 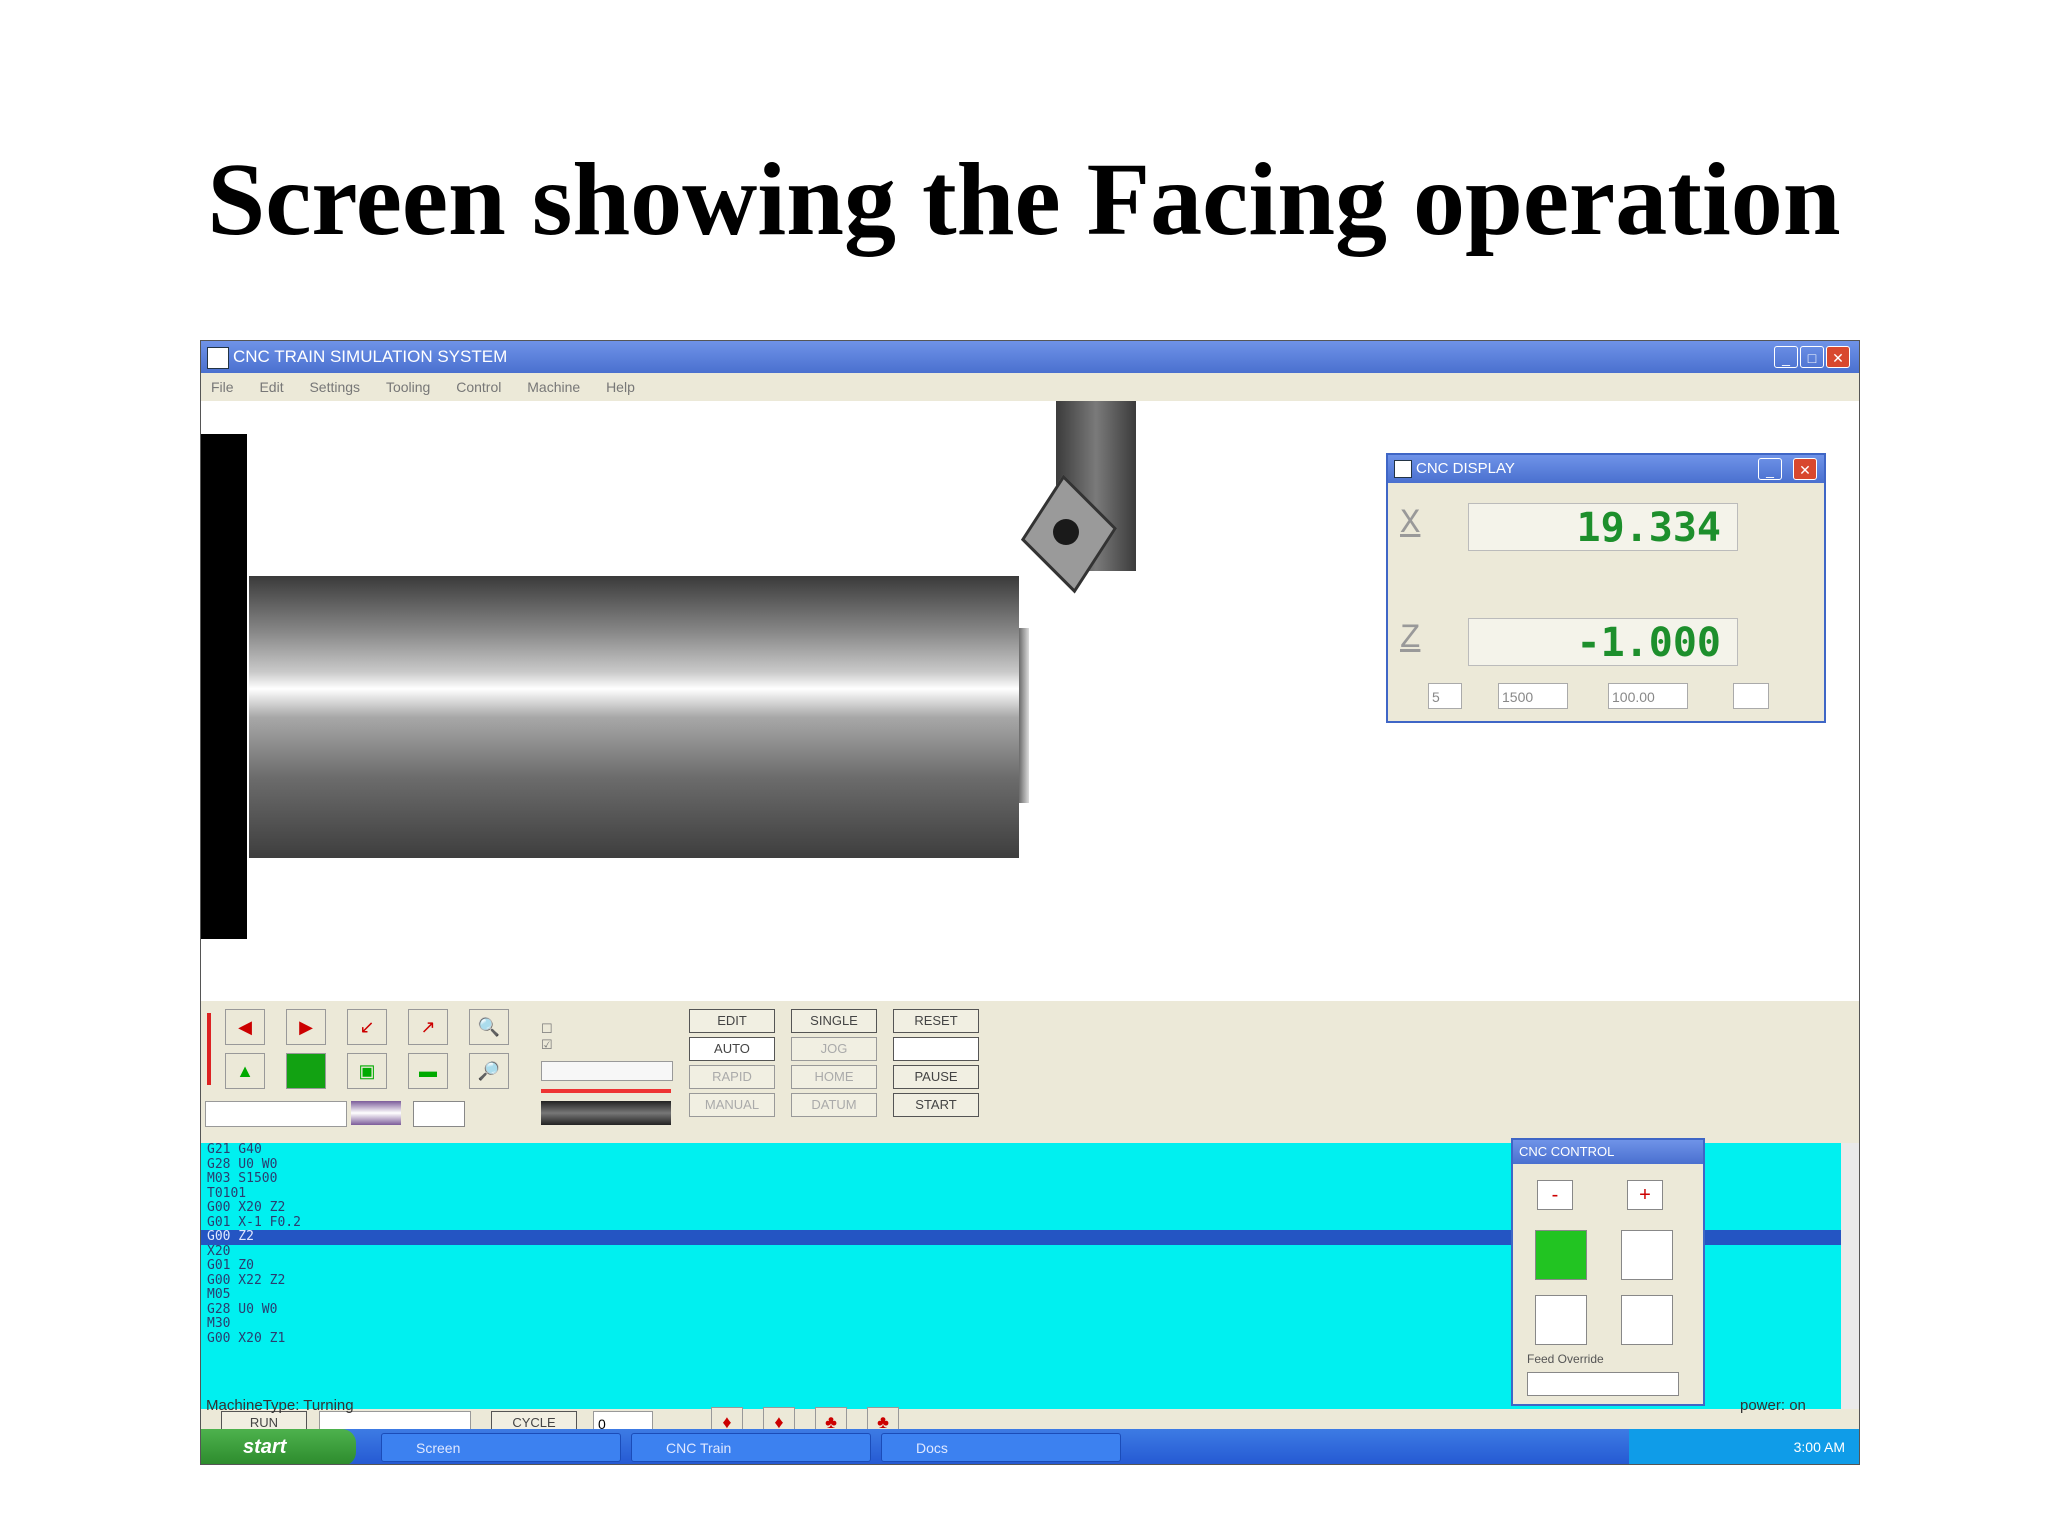 What do you see at coordinates (428, 1027) in the screenshot?
I see `jog-diag-up-icon: ↗` at bounding box center [428, 1027].